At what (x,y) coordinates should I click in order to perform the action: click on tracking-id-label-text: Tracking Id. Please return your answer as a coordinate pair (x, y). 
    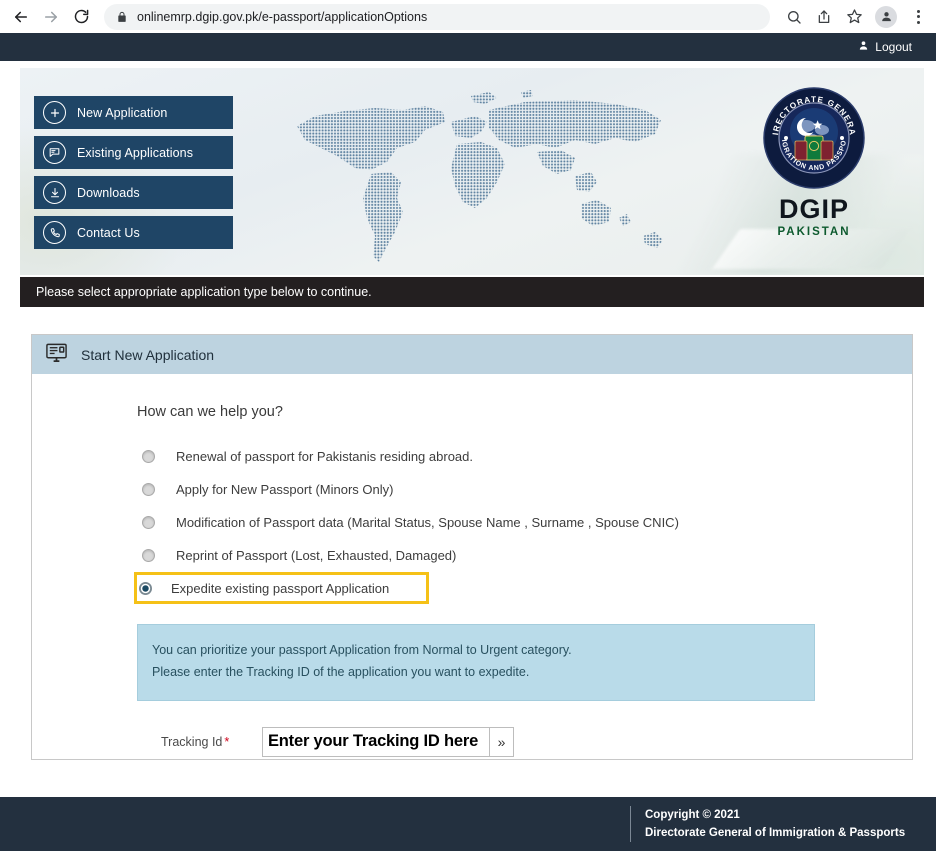
    Looking at the image, I should click on (192, 741).